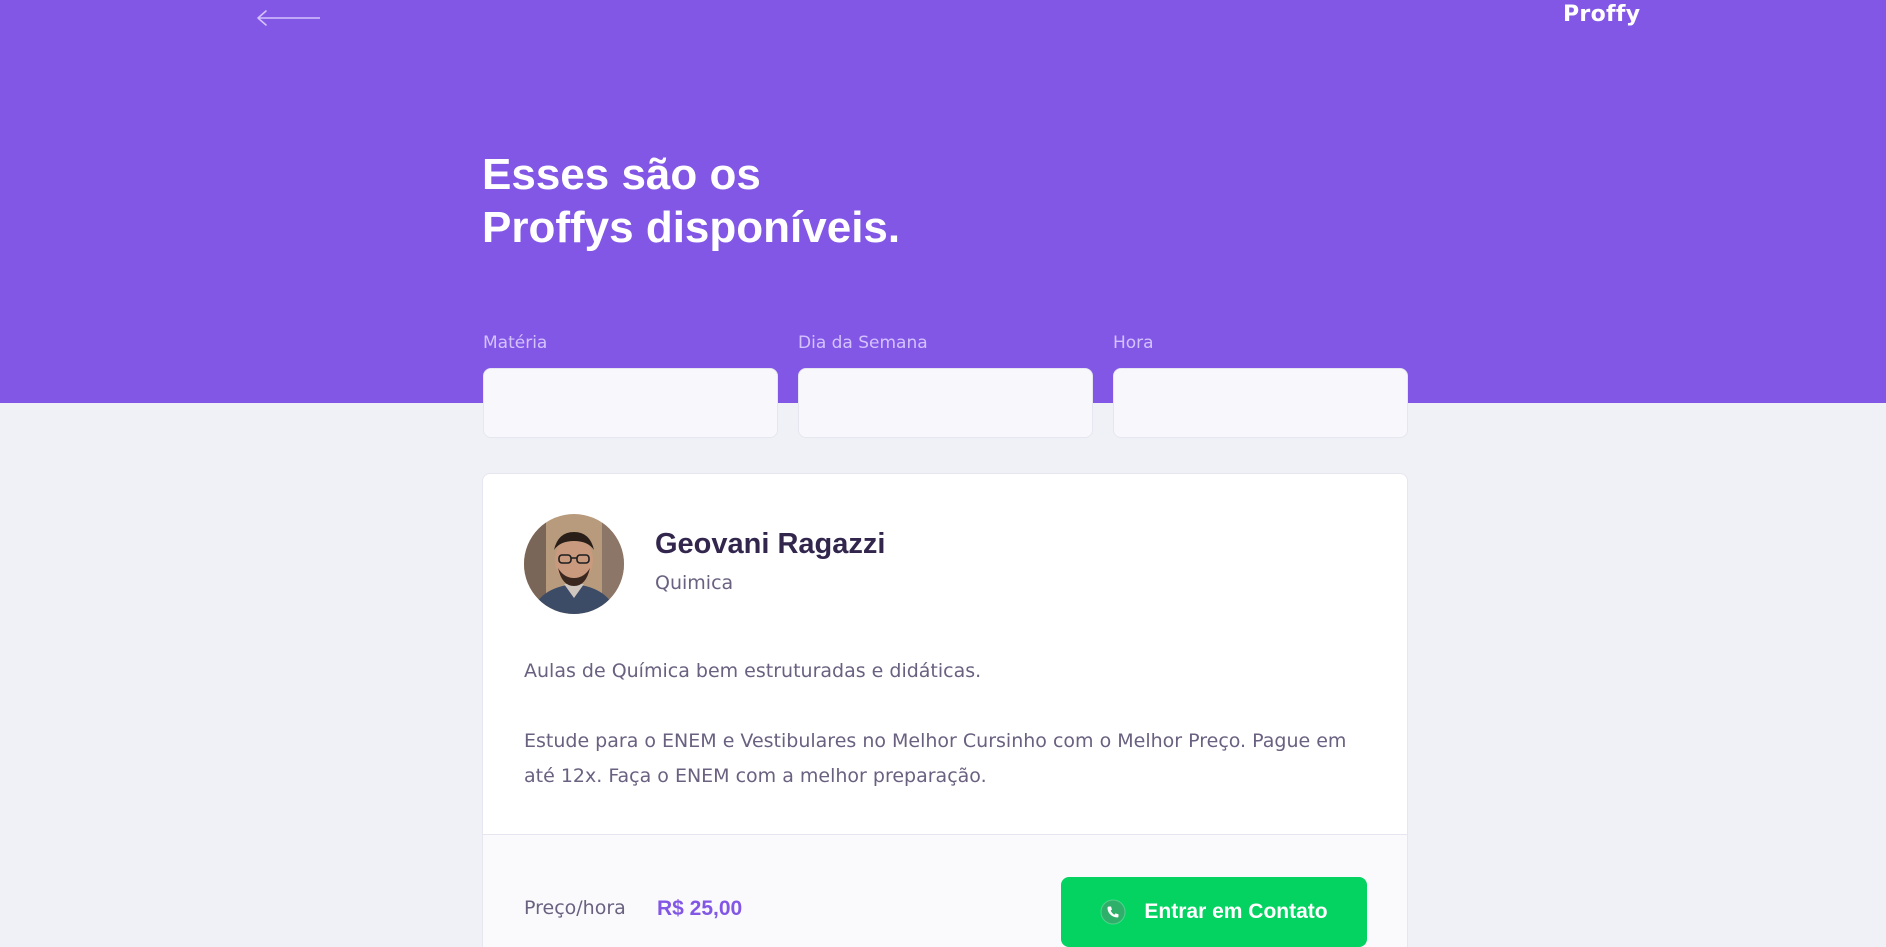  I want to click on teacher-card-footer: Preço/hora R$ 25,00 Entrar em Contato, so click(945, 890).